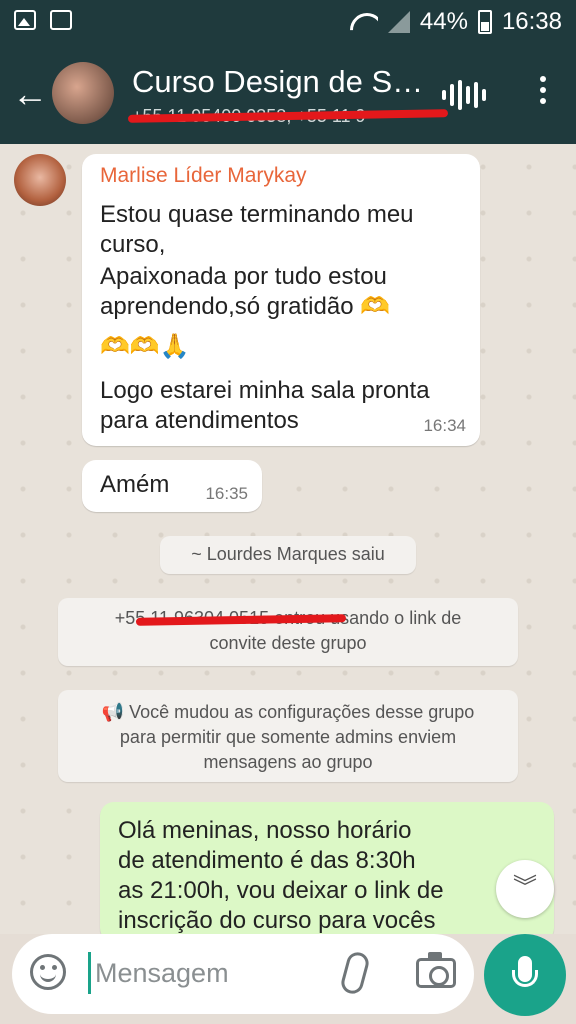  Describe the element at coordinates (83, 93) in the screenshot. I see `group-avatar` at that location.